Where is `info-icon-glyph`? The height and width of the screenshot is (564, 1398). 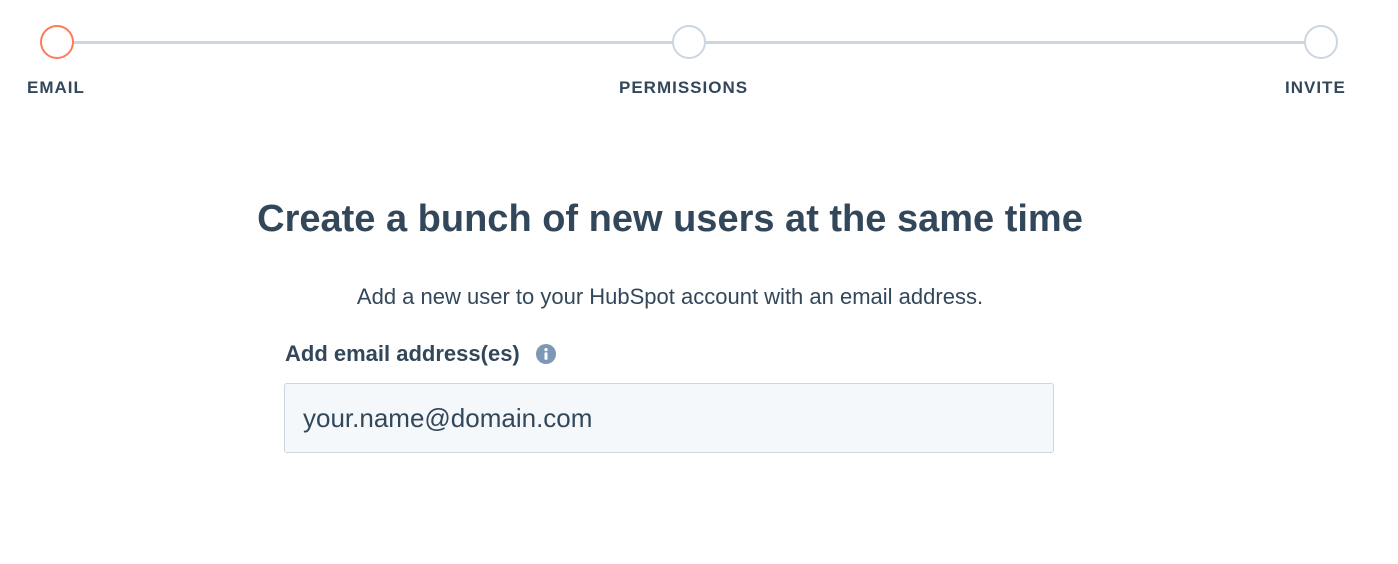
info-icon-glyph is located at coordinates (546, 354).